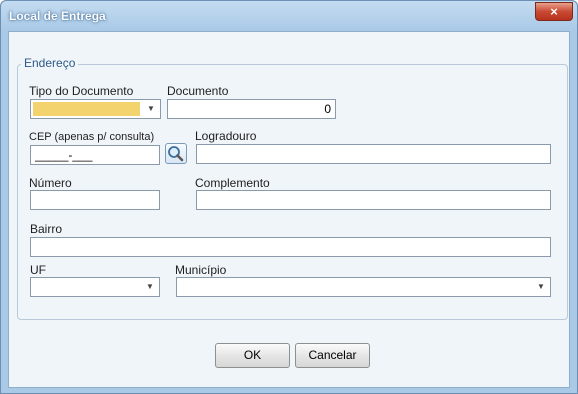  I want to click on documento-input, so click(251, 109).